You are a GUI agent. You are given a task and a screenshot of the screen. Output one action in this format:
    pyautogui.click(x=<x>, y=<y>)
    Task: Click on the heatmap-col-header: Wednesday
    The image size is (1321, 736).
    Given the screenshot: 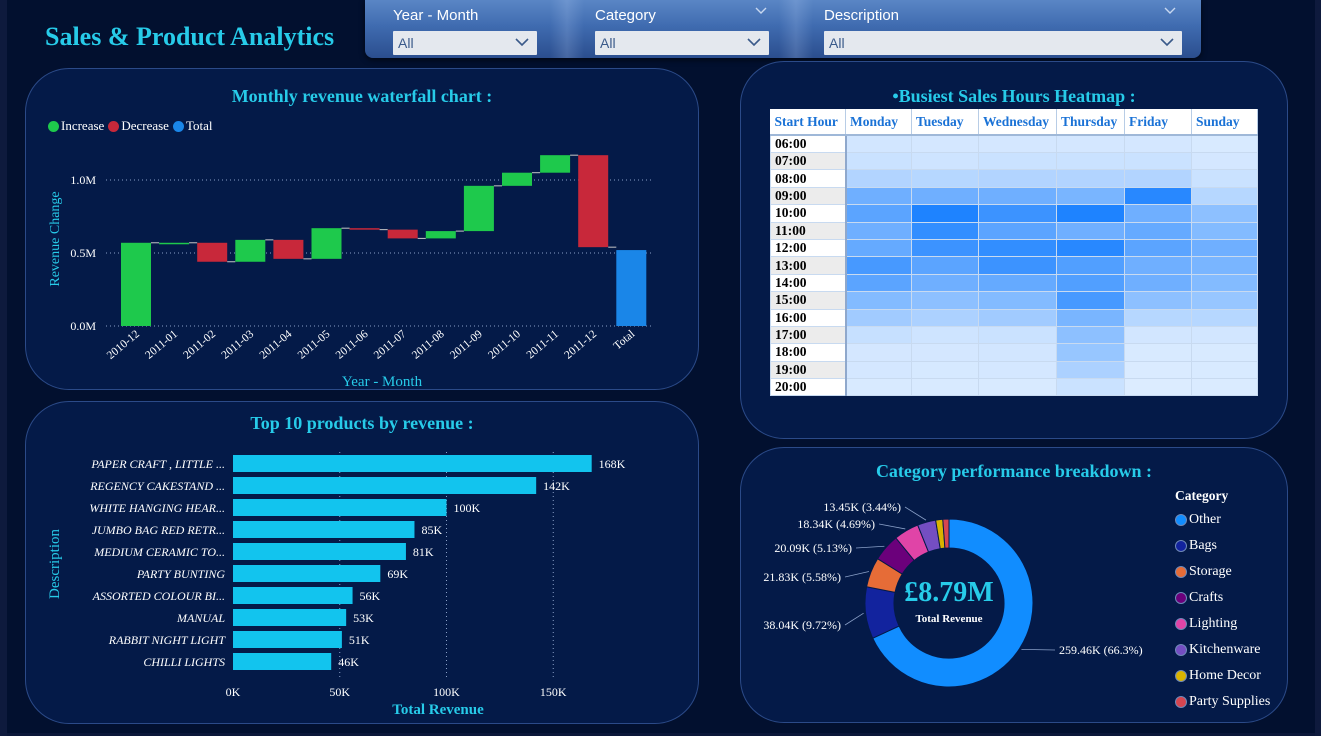 What is the action you would take?
    pyautogui.click(x=1017, y=122)
    